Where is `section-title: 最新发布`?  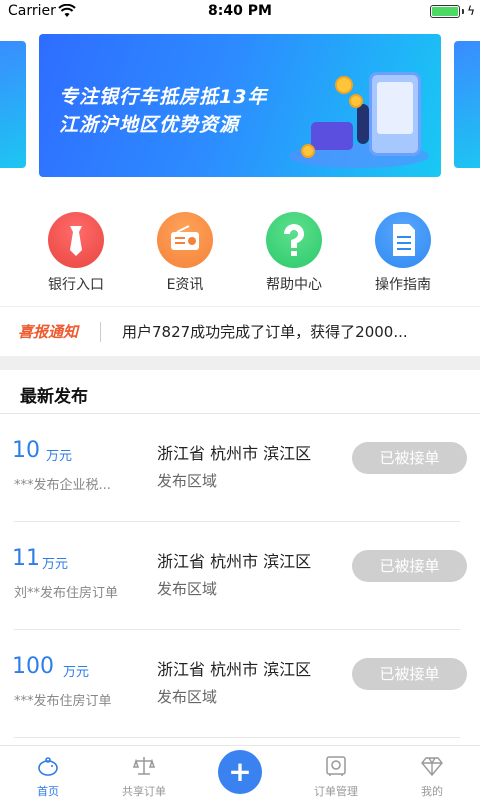
section-title: 最新发布 is located at coordinates (54, 397).